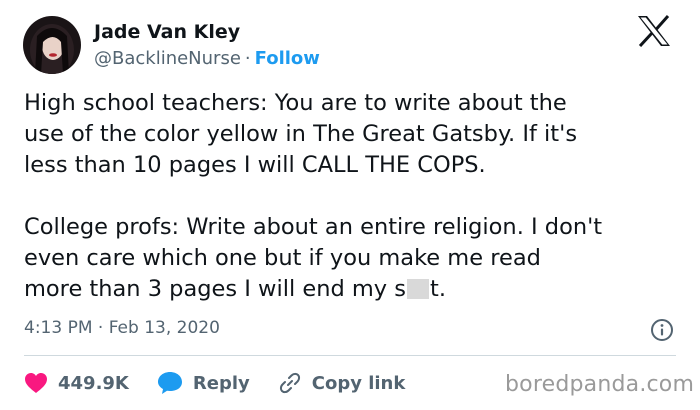 The width and height of the screenshot is (700, 410). What do you see at coordinates (662, 330) in the screenshot?
I see `info-icon` at bounding box center [662, 330].